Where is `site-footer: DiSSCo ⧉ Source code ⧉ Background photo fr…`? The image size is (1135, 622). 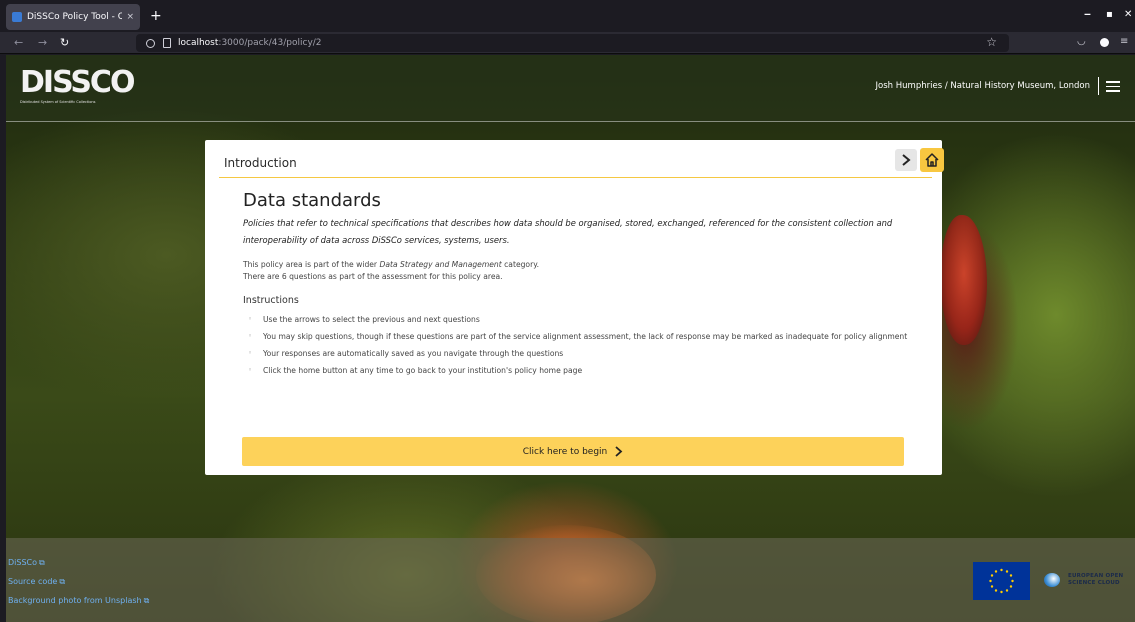
site-footer: DiSSCo ⧉ Source code ⧉ Background photo fr… is located at coordinates (570, 580).